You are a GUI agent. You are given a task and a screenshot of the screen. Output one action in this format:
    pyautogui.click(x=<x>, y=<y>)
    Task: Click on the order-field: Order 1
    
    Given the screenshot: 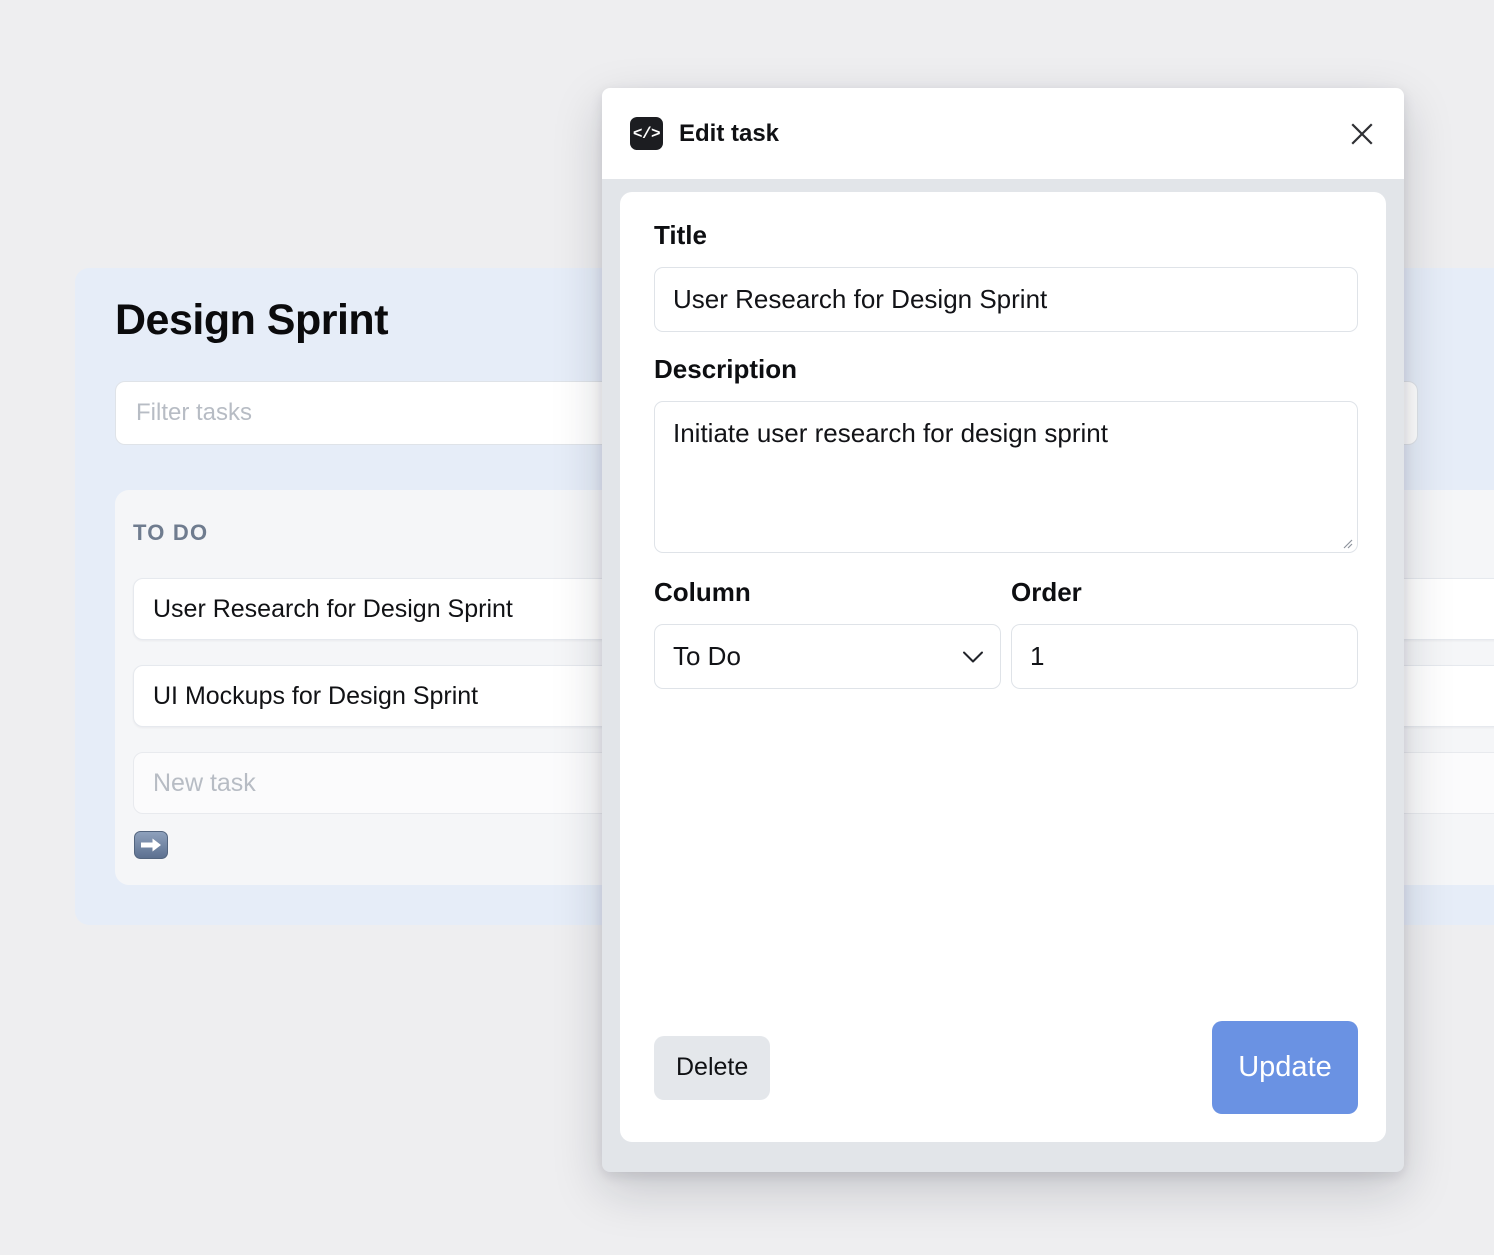 What is the action you would take?
    pyautogui.click(x=1184, y=633)
    